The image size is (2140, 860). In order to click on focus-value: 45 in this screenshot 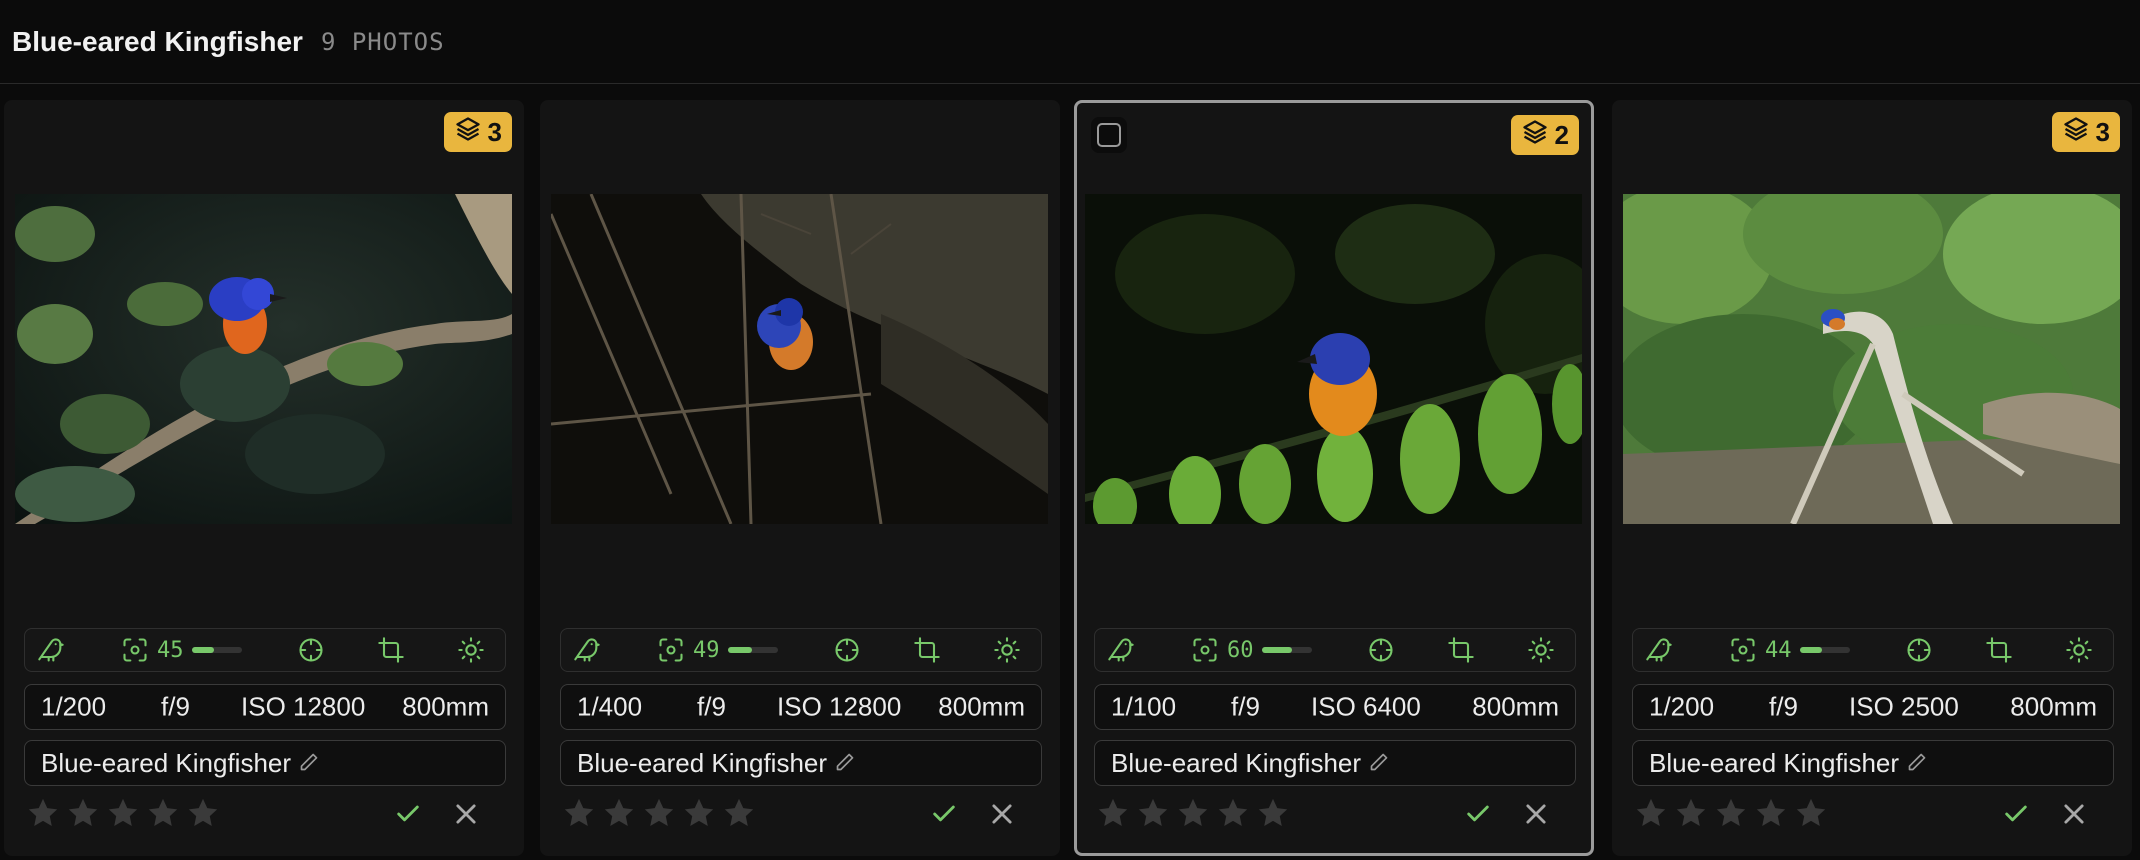, I will do `click(170, 650)`.